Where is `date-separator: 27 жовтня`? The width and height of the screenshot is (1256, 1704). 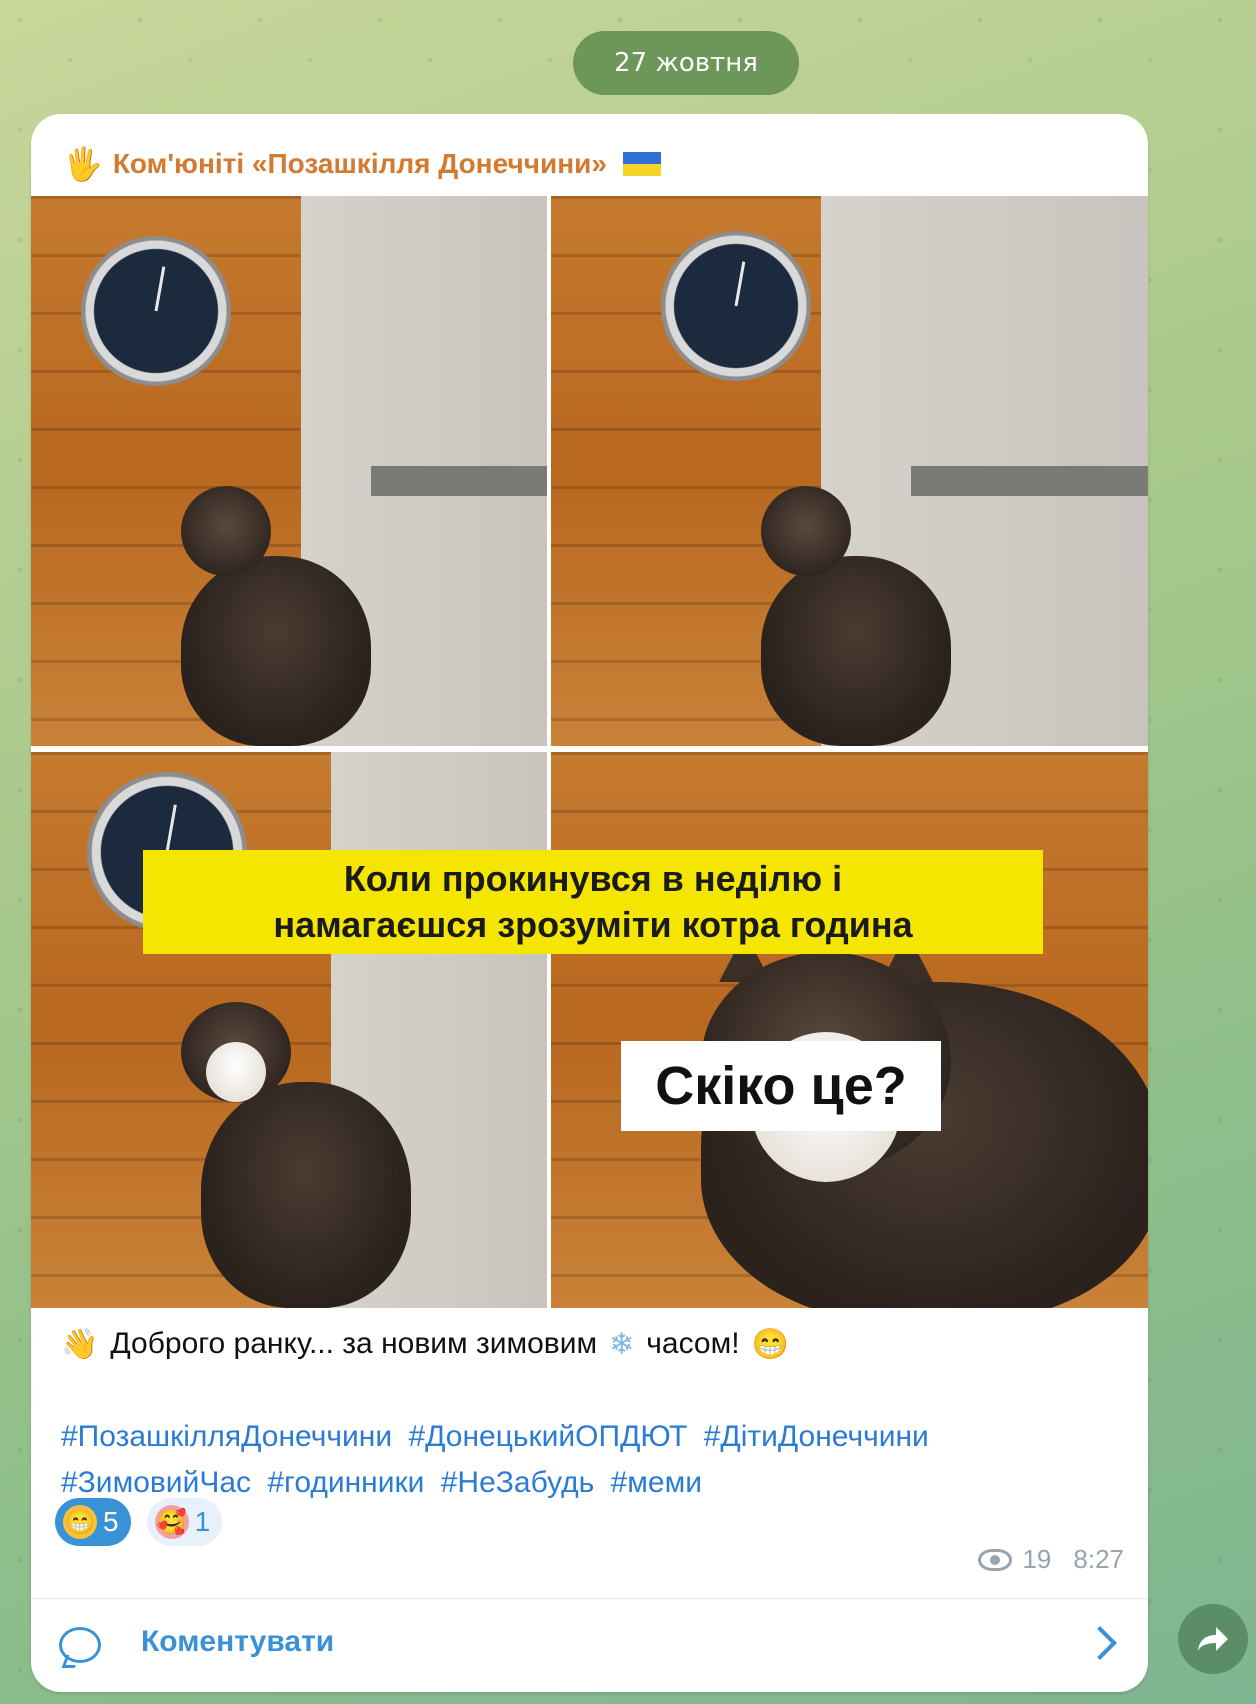
date-separator: 27 жовтня is located at coordinates (686, 63).